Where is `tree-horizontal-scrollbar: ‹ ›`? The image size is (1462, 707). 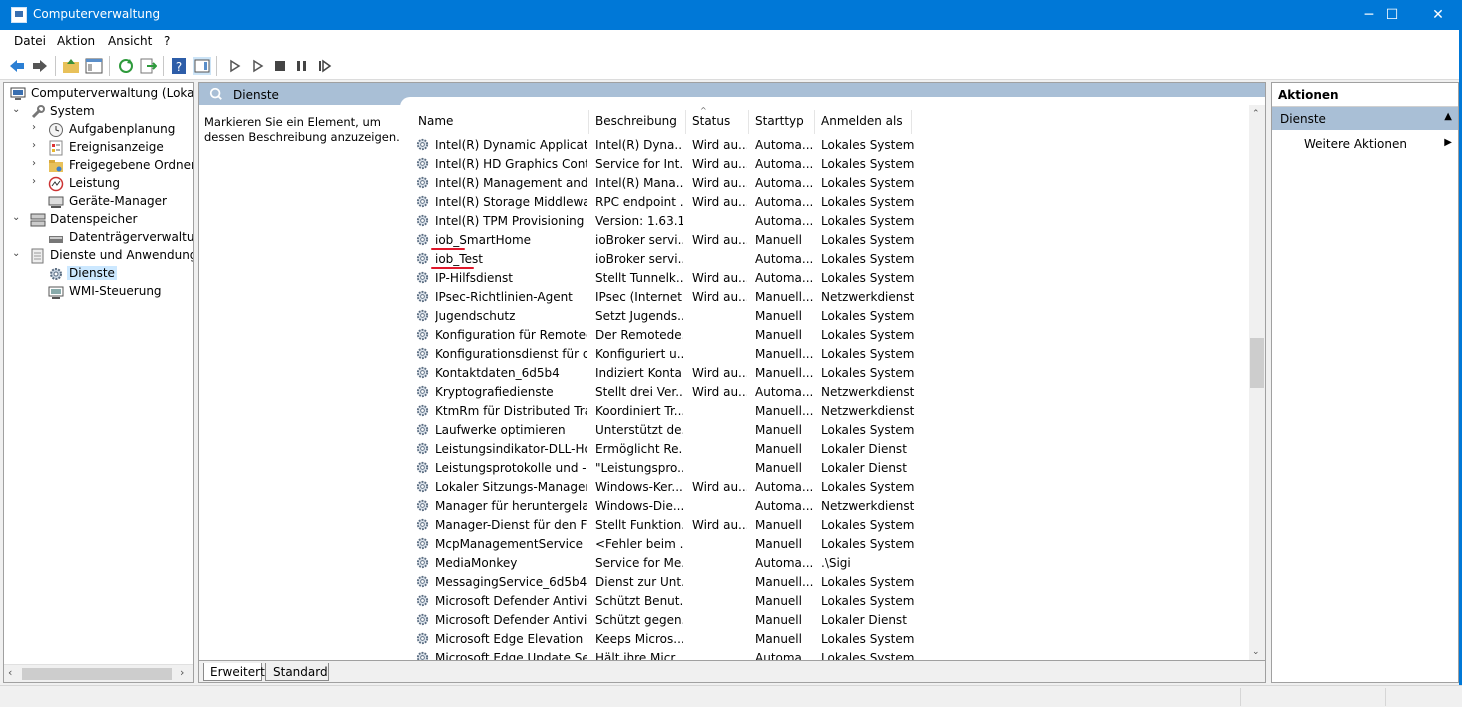
tree-horizontal-scrollbar: ‹ › is located at coordinates (98, 673).